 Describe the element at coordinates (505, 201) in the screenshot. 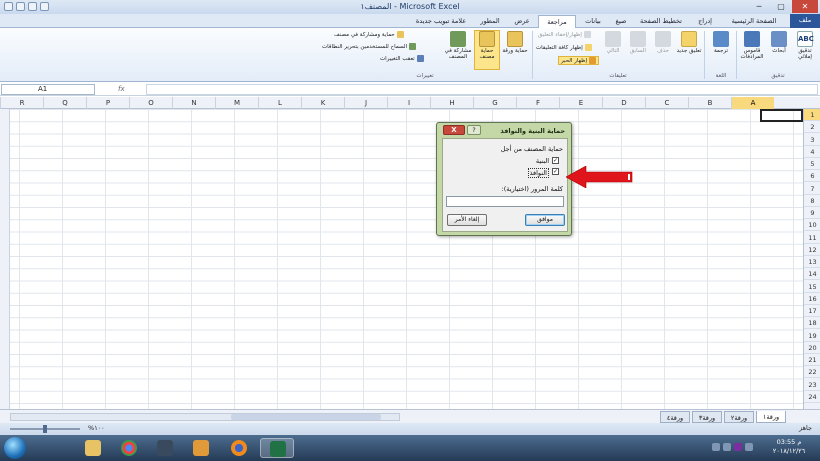

I see `password-input` at that location.